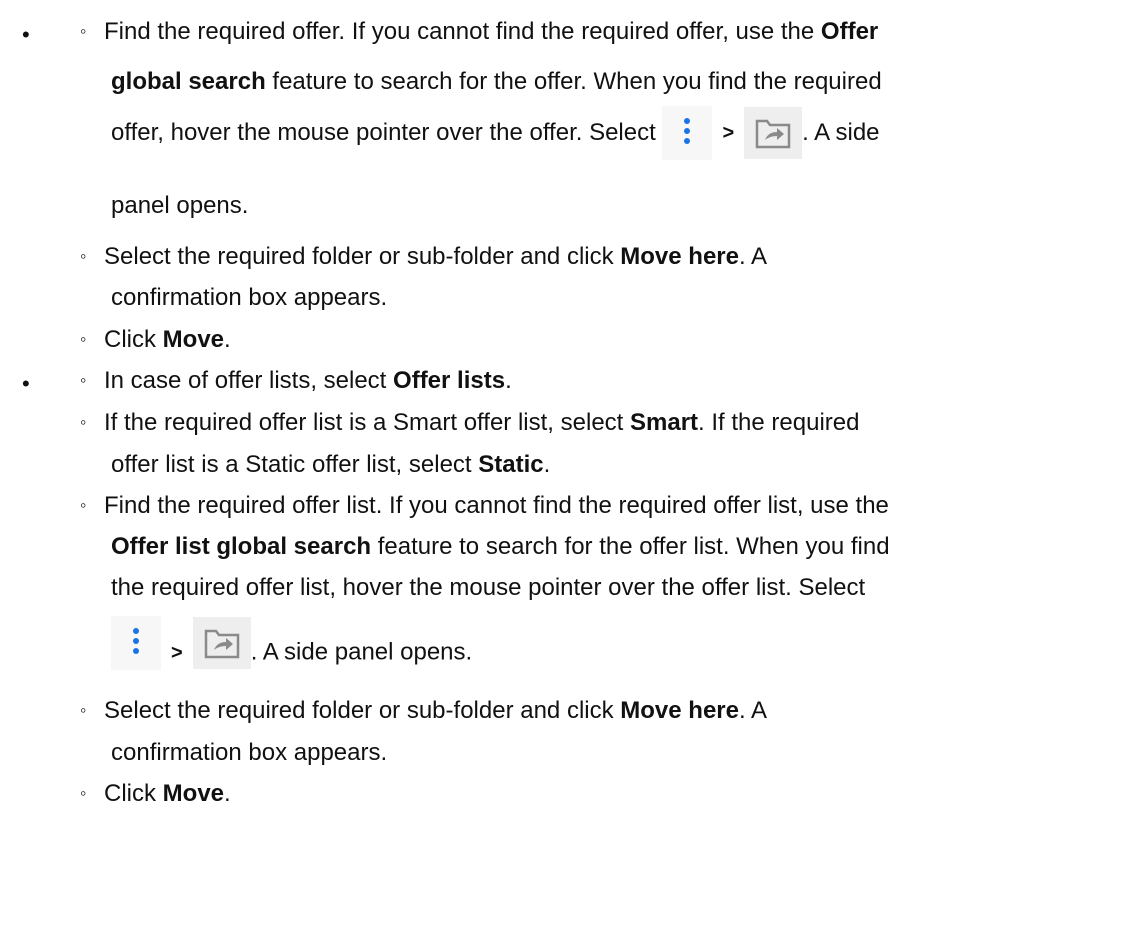 Image resolution: width=1122 pixels, height=934 pixels. Describe the element at coordinates (361, 652) in the screenshot. I see `text: . A side panel opens.` at that location.